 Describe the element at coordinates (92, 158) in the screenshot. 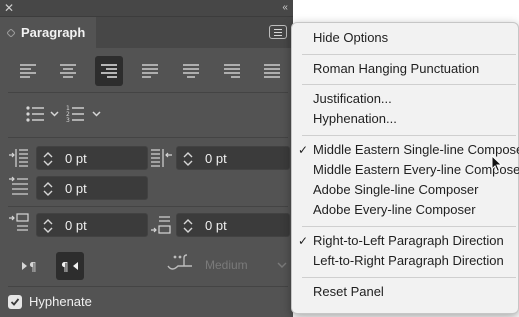

I see `left-indent-field: 0 pt` at that location.